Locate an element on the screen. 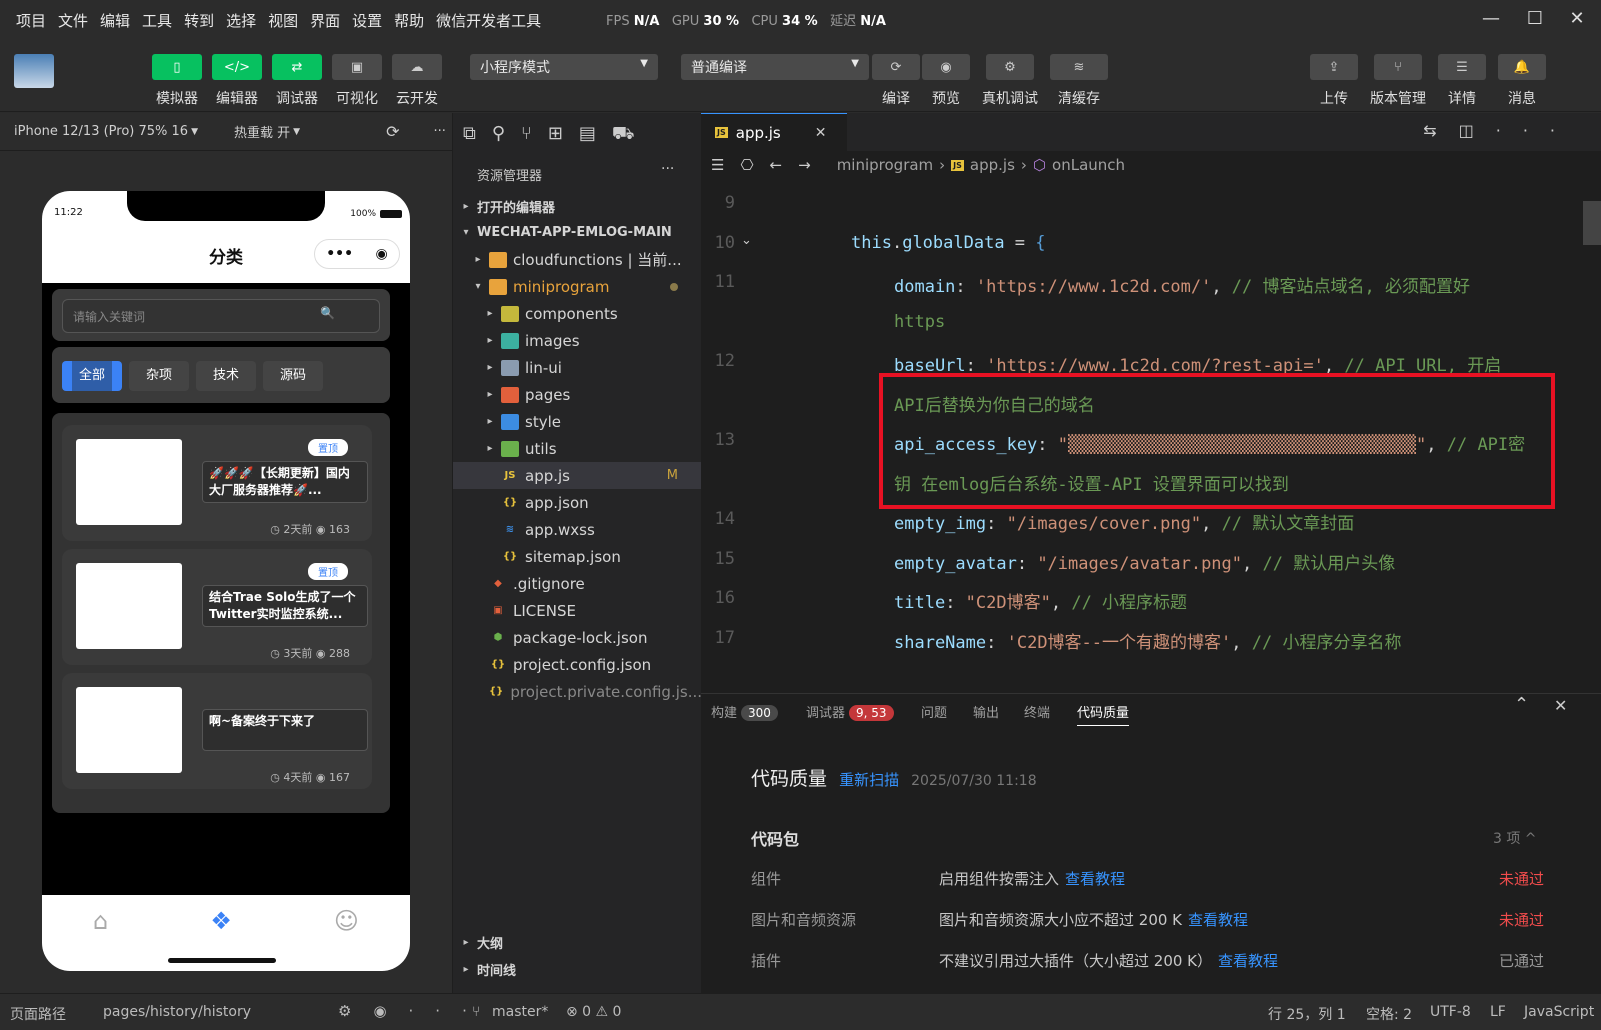 The image size is (1601, 1030). hot-reload-toggle: 热重载 开 is located at coordinates (262, 131).